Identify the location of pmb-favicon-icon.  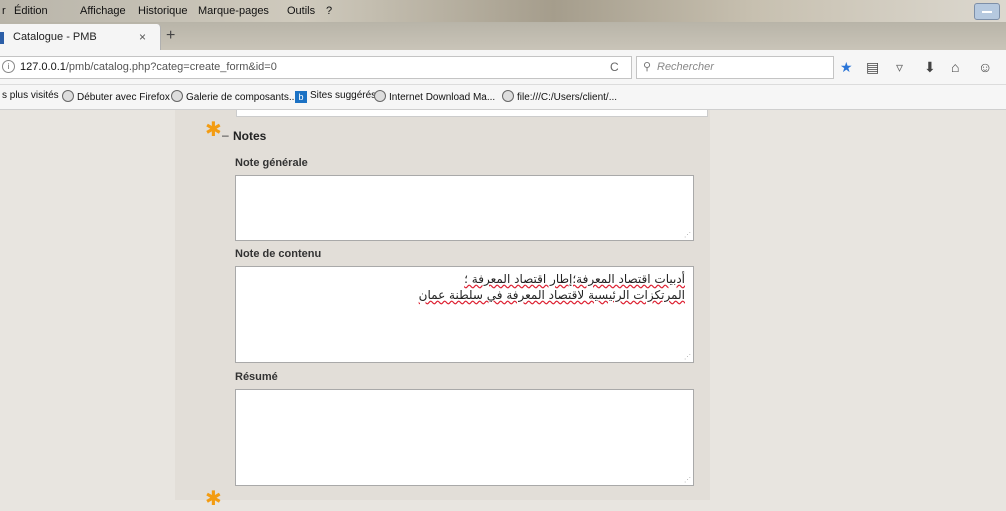
(2, 38).